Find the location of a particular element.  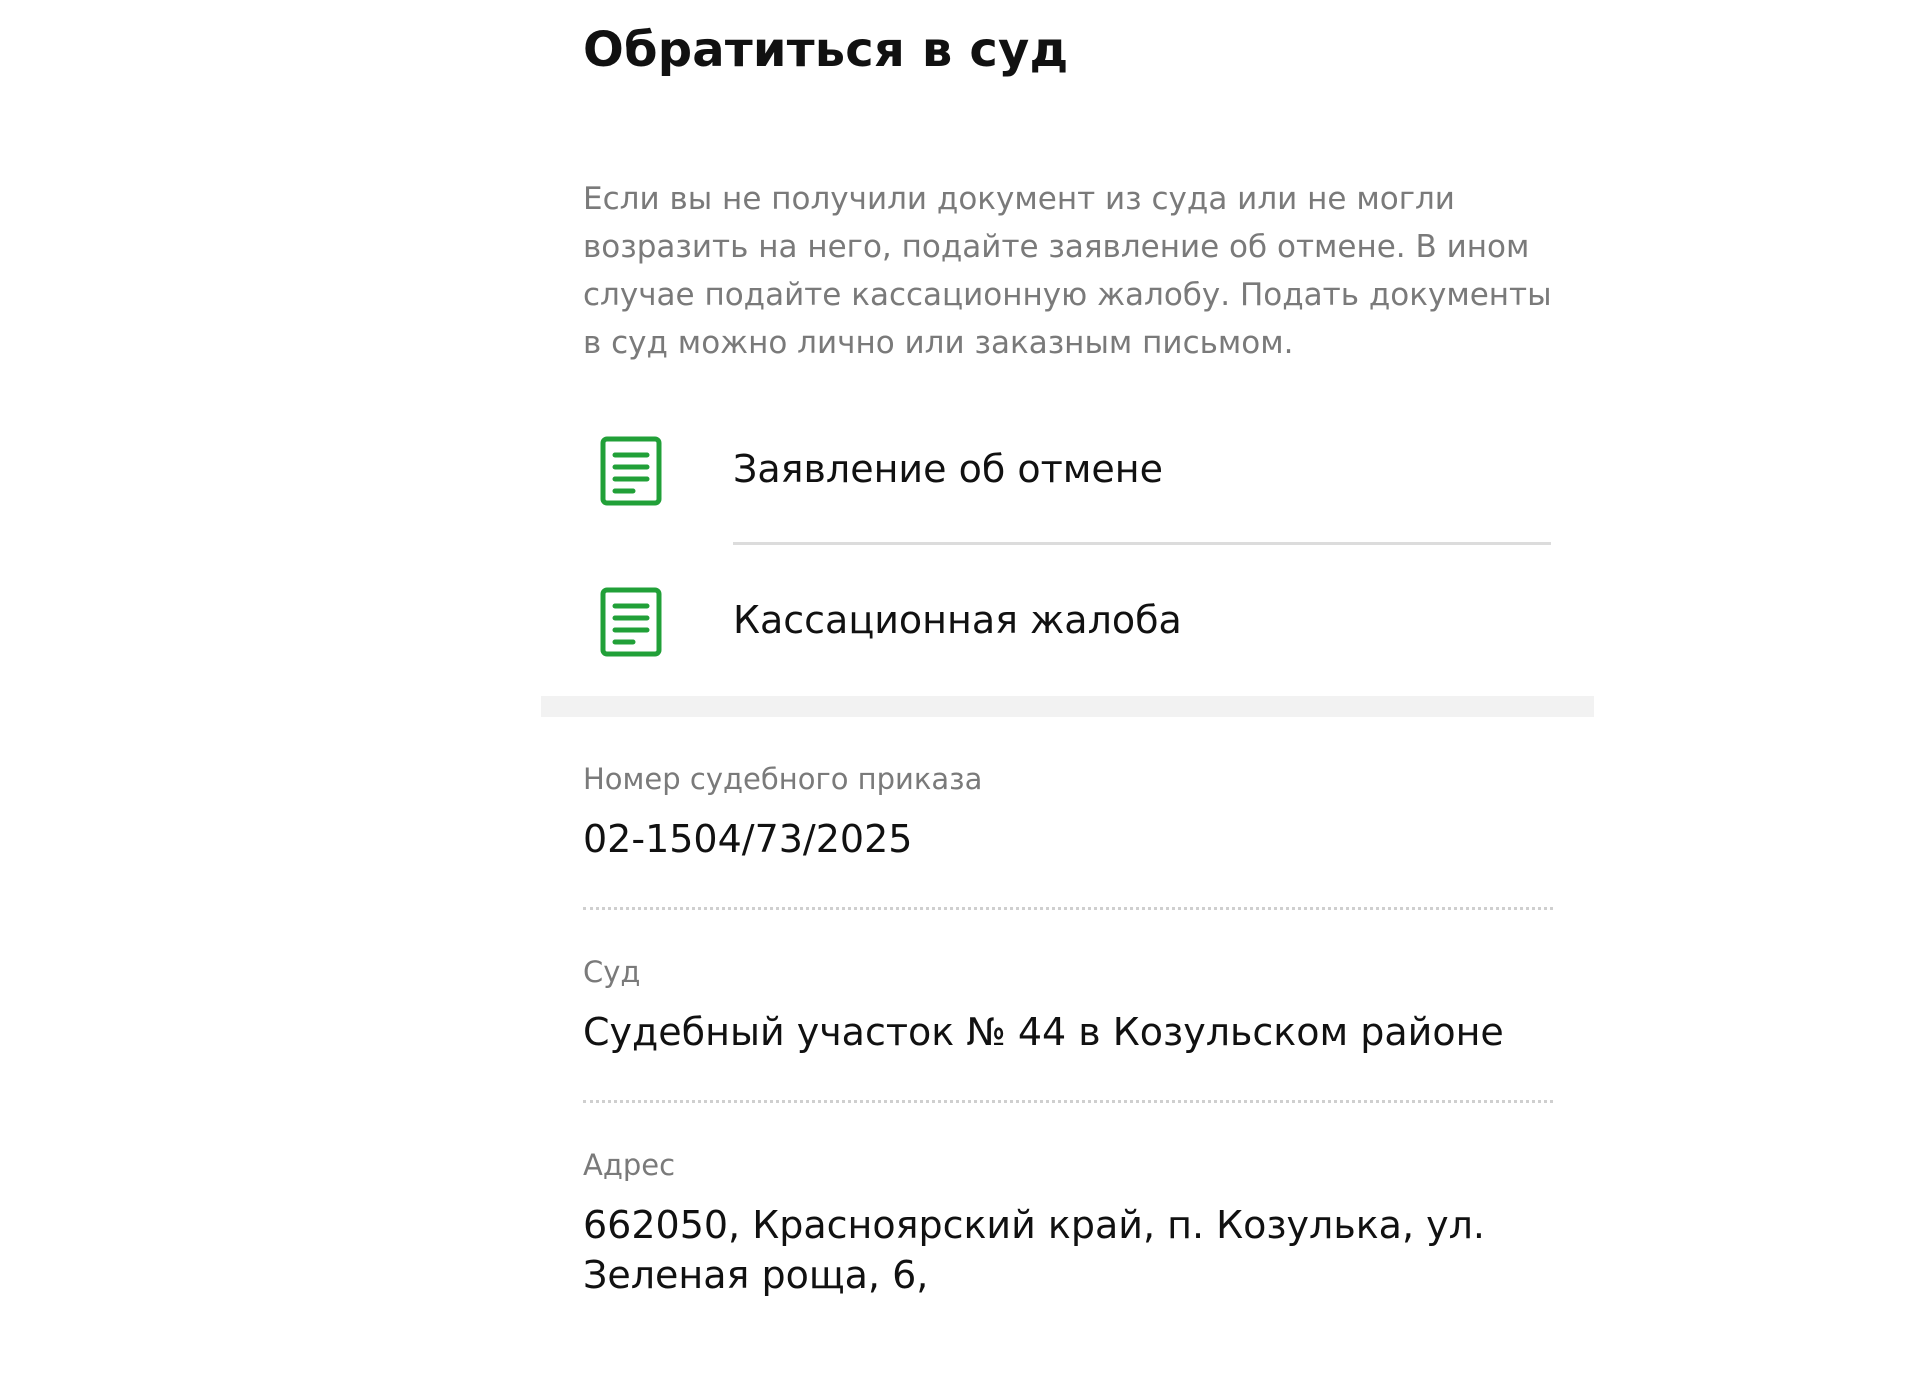

order-number-label: Номер судебного приказа is located at coordinates (783, 779).